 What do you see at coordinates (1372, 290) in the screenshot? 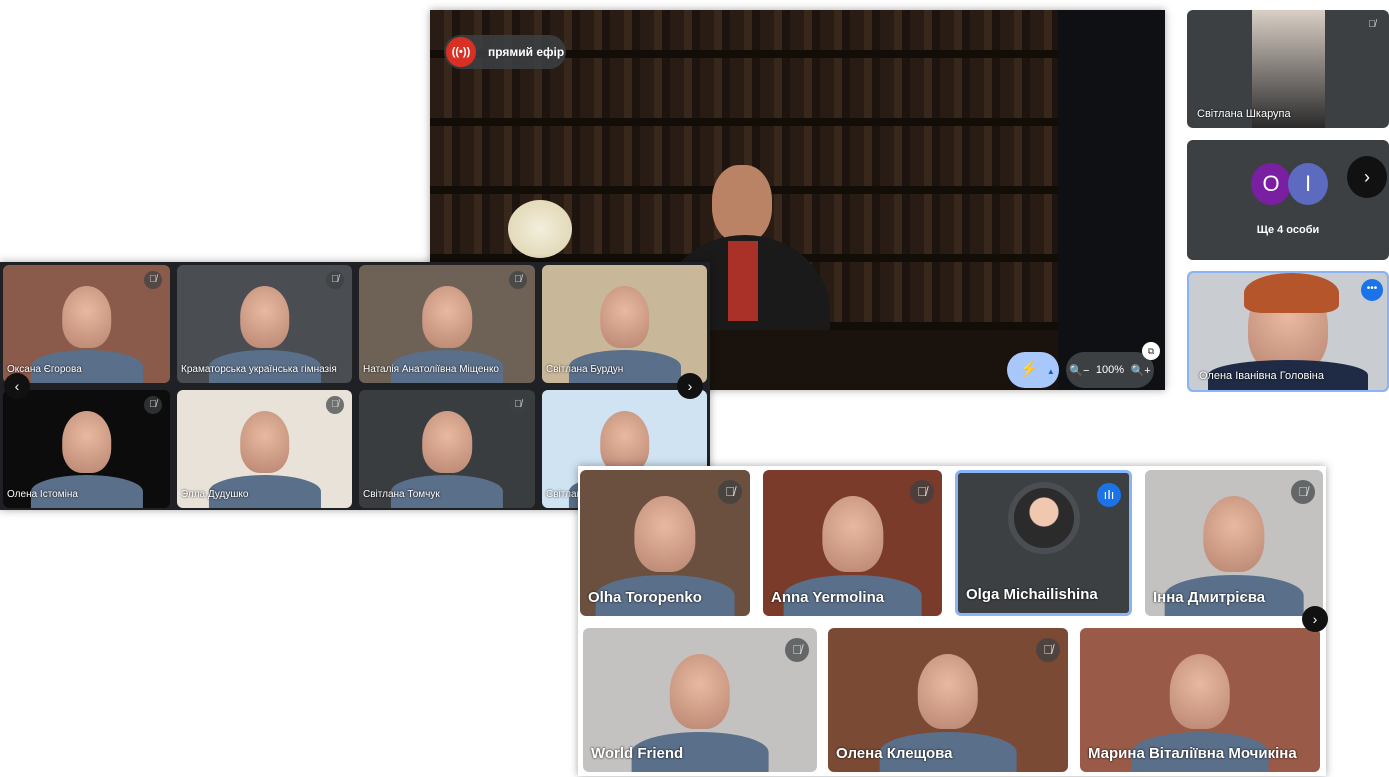
I see `more-options-icon: •••` at bounding box center [1372, 290].